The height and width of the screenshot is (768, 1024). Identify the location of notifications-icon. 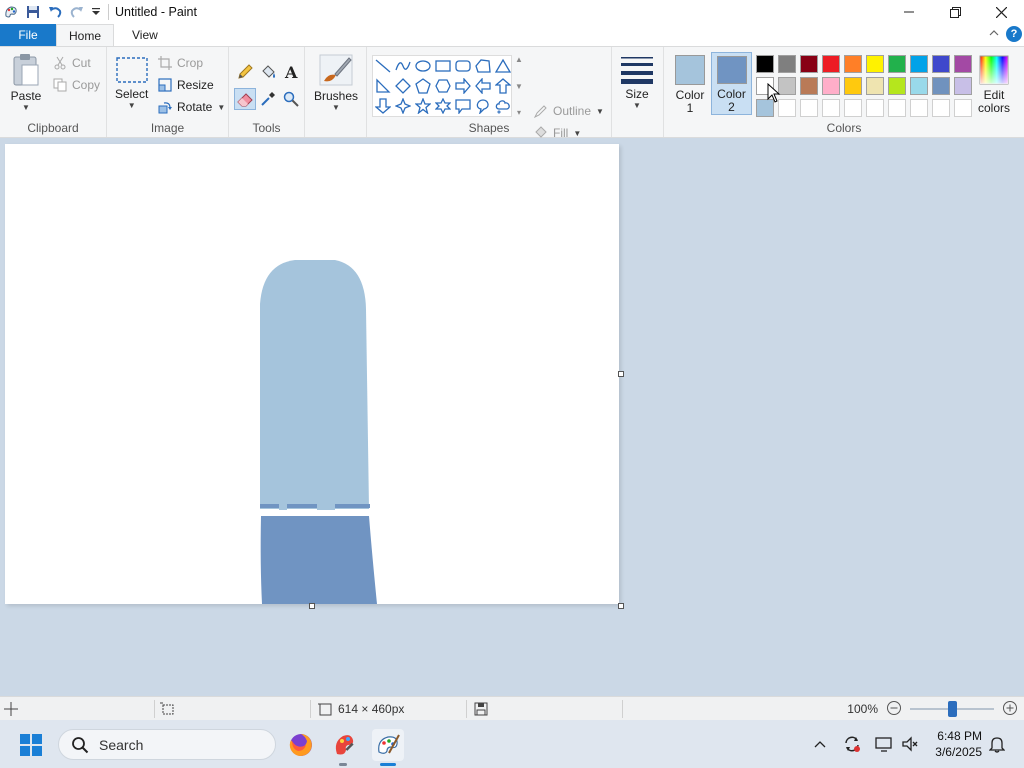
(997, 744).